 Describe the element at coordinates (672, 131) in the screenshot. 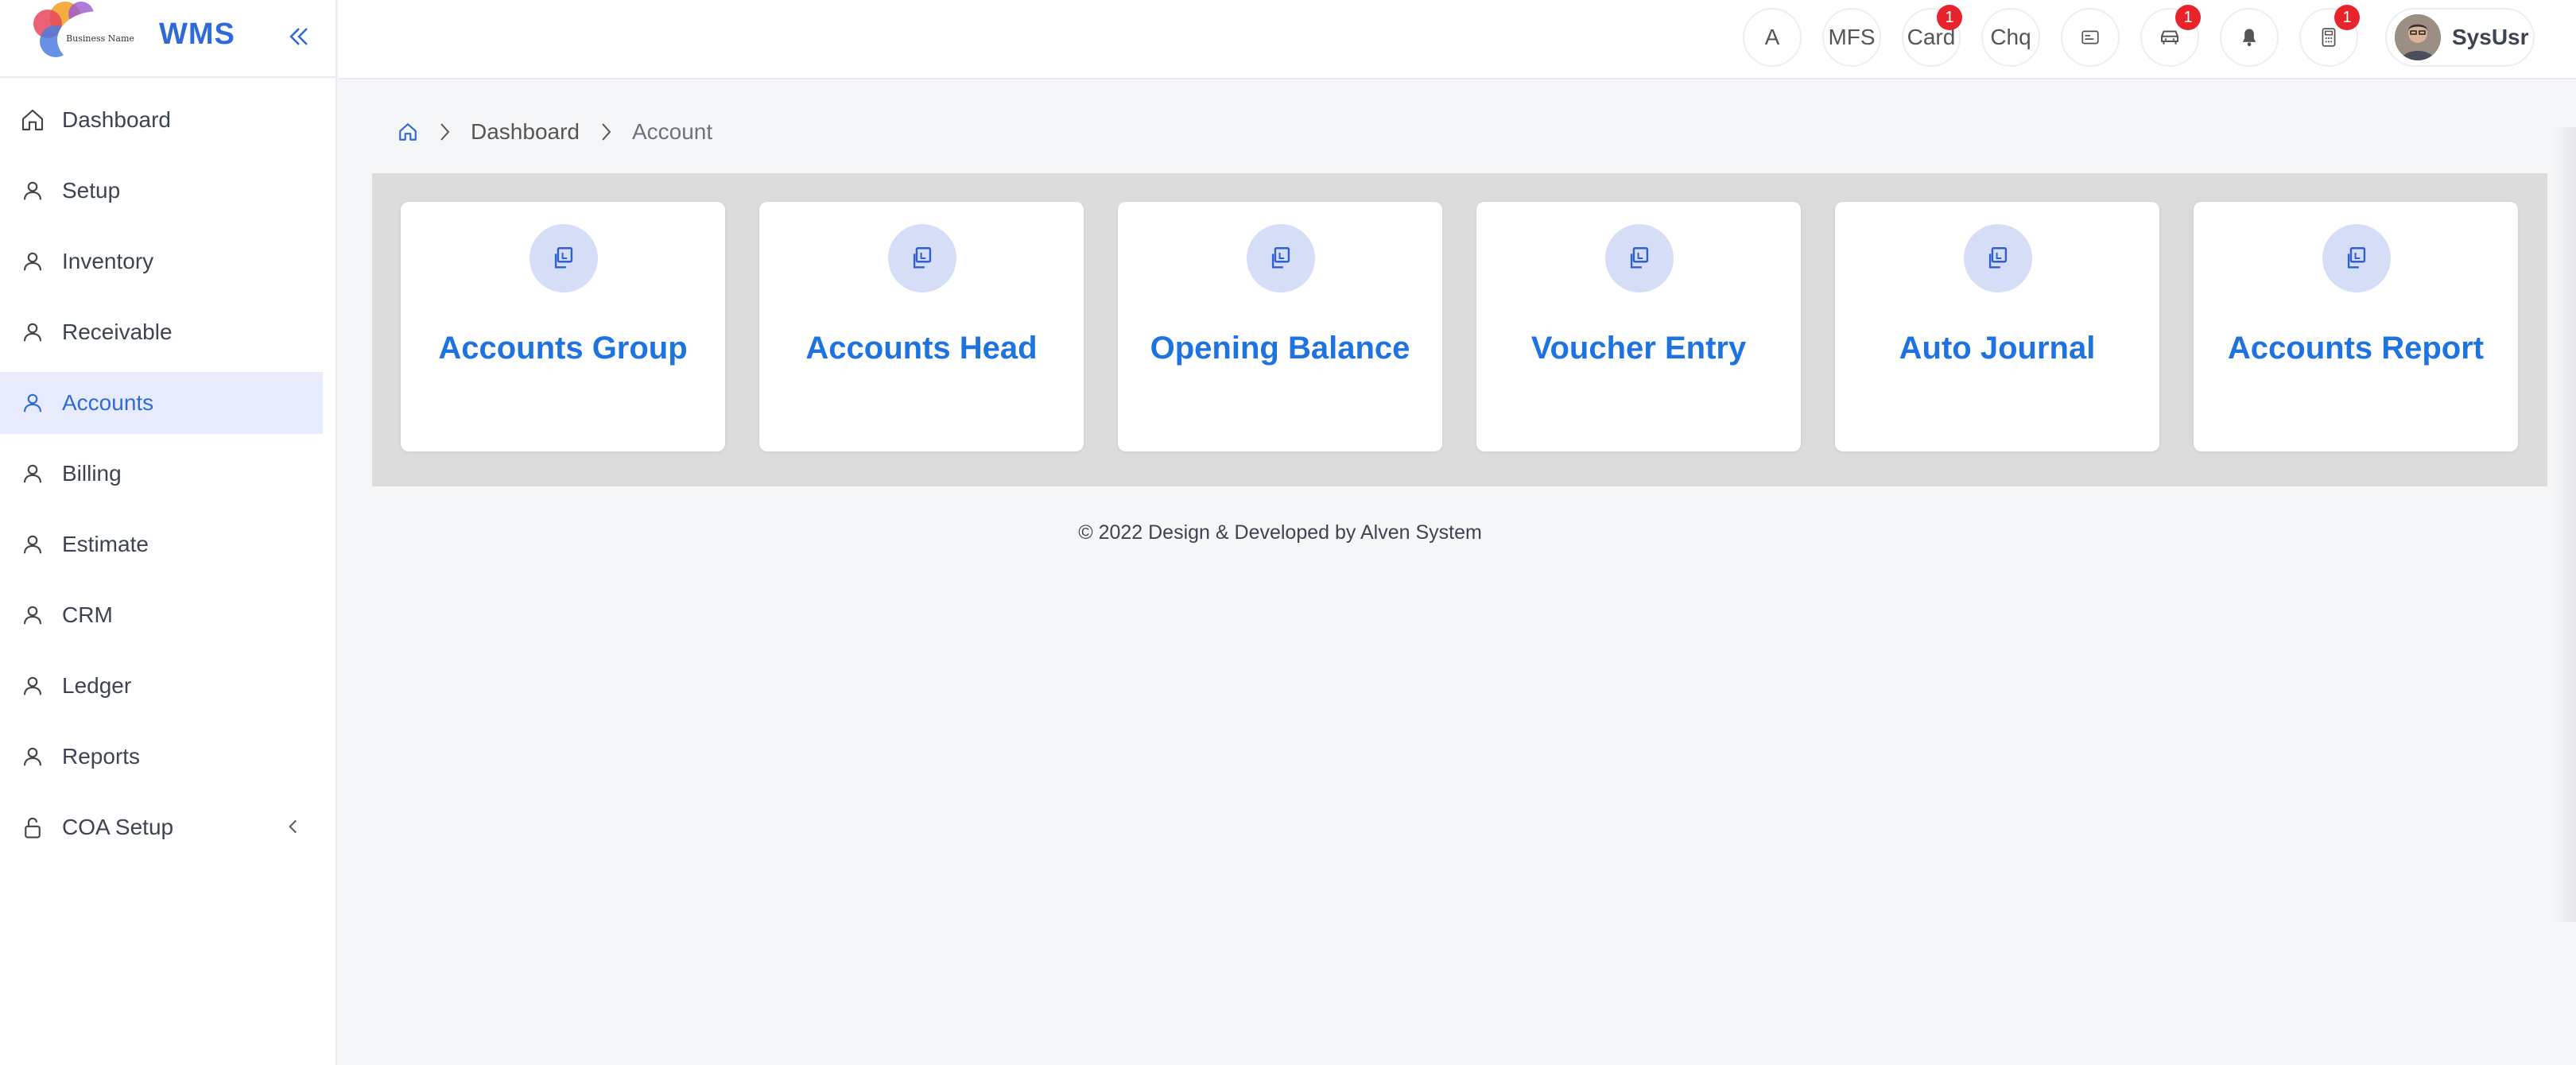

I see `breadcrumb-account: Account` at that location.